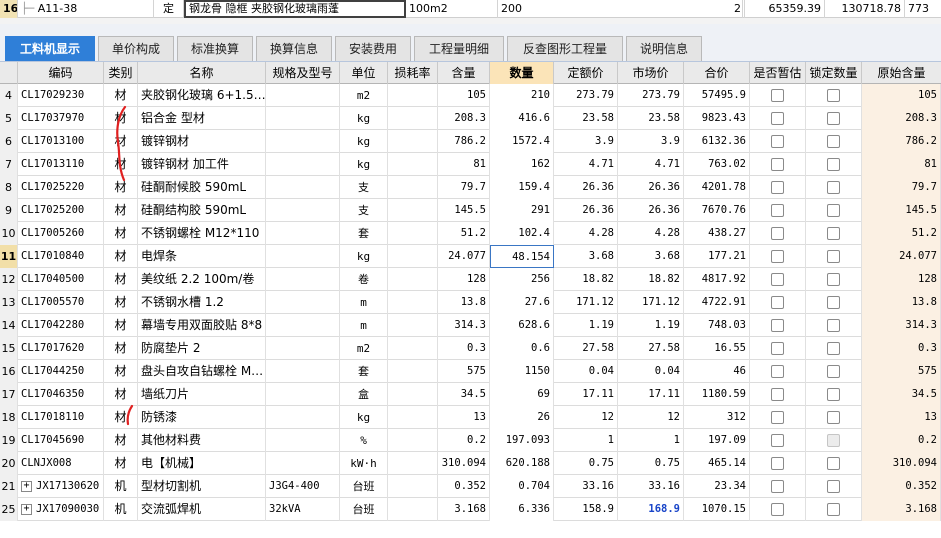 The height and width of the screenshot is (538, 941). What do you see at coordinates (464, 417) in the screenshot?
I see `row-content: 13` at bounding box center [464, 417].